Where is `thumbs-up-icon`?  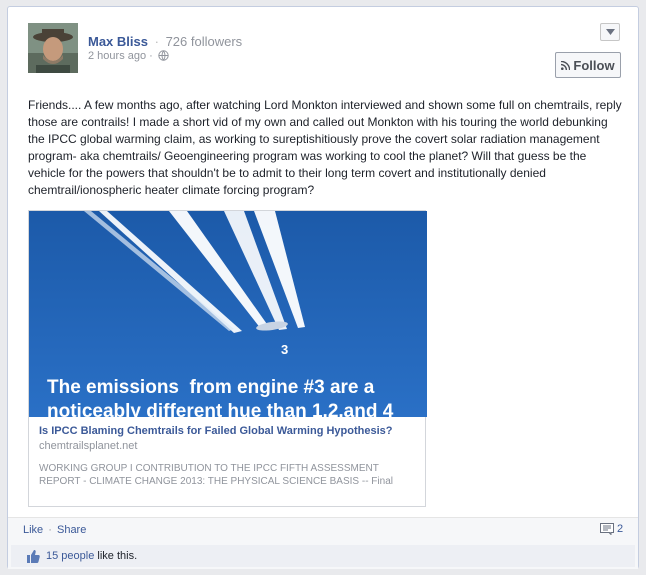 thumbs-up-icon is located at coordinates (33, 556).